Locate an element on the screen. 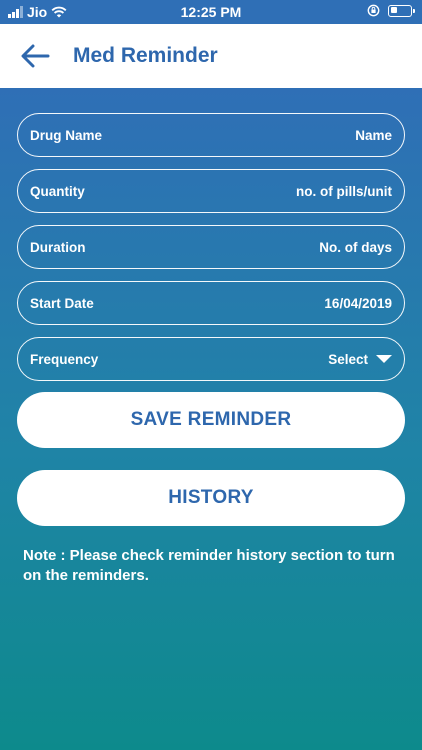 Image resolution: width=422 pixels, height=750 pixels. drug-name-field: Drug Name Name is located at coordinates (211, 135).